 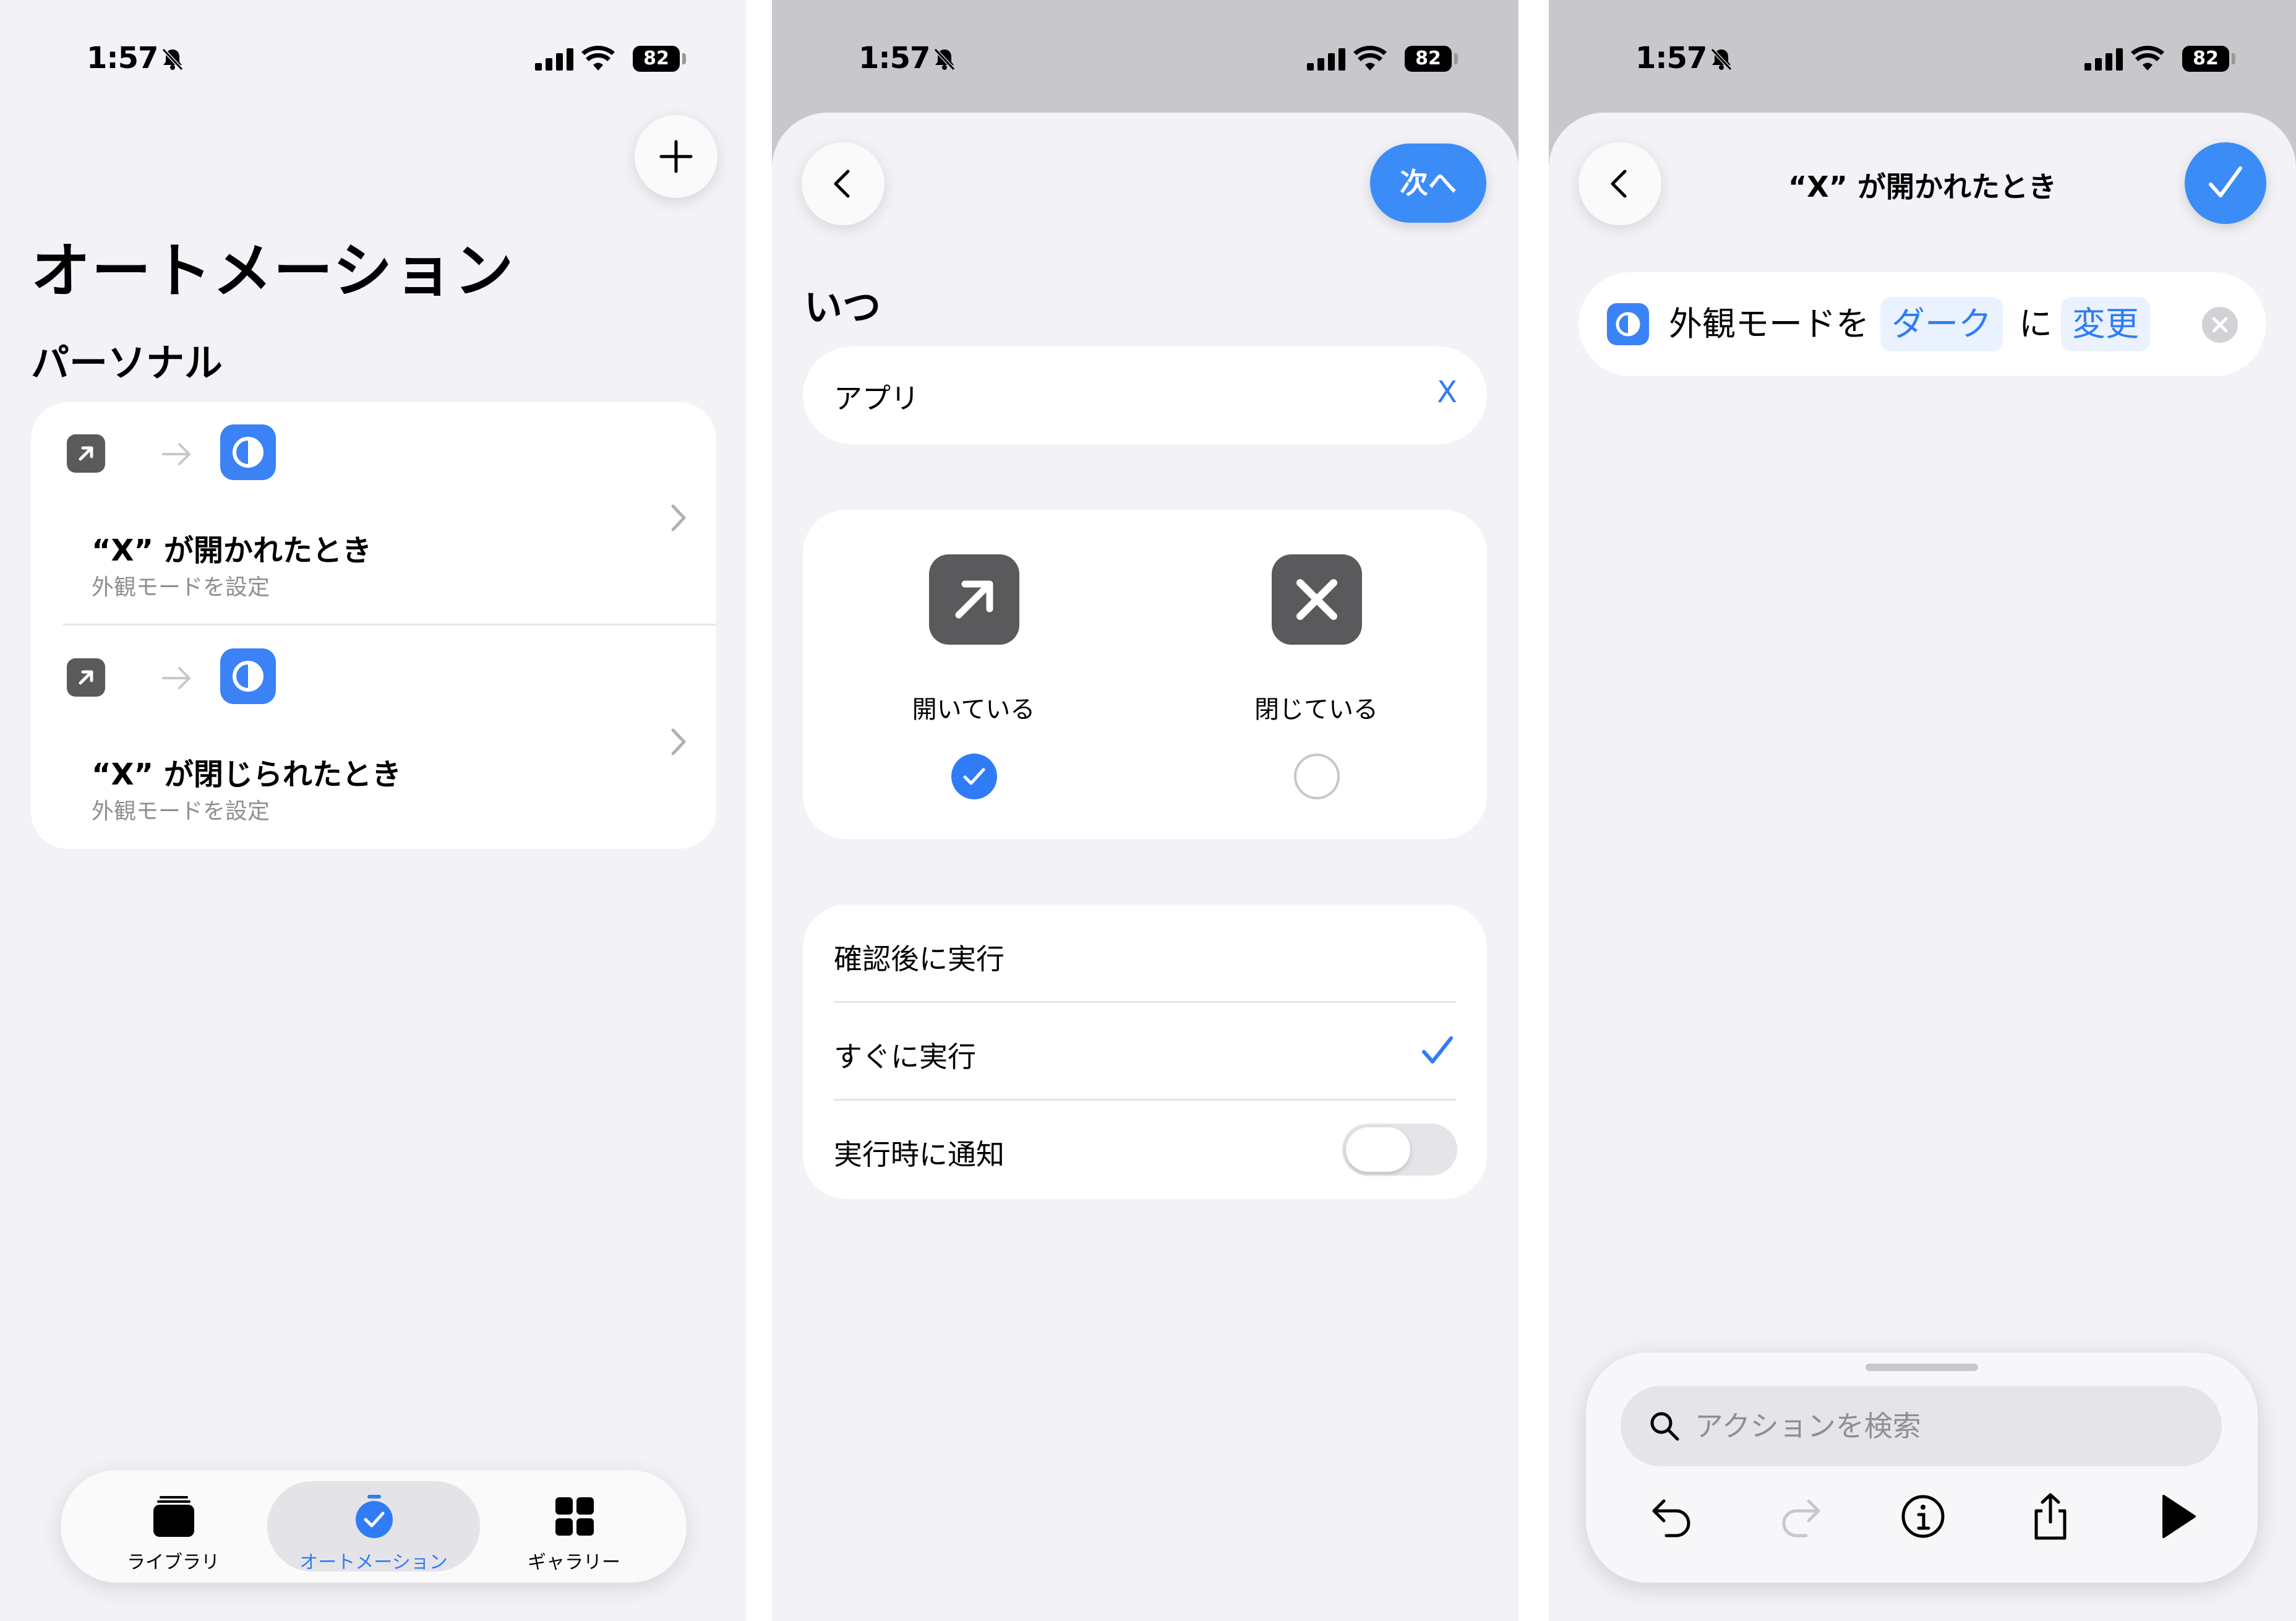 What do you see at coordinates (1799, 1517) in the screenshot?
I see `redo-icon` at bounding box center [1799, 1517].